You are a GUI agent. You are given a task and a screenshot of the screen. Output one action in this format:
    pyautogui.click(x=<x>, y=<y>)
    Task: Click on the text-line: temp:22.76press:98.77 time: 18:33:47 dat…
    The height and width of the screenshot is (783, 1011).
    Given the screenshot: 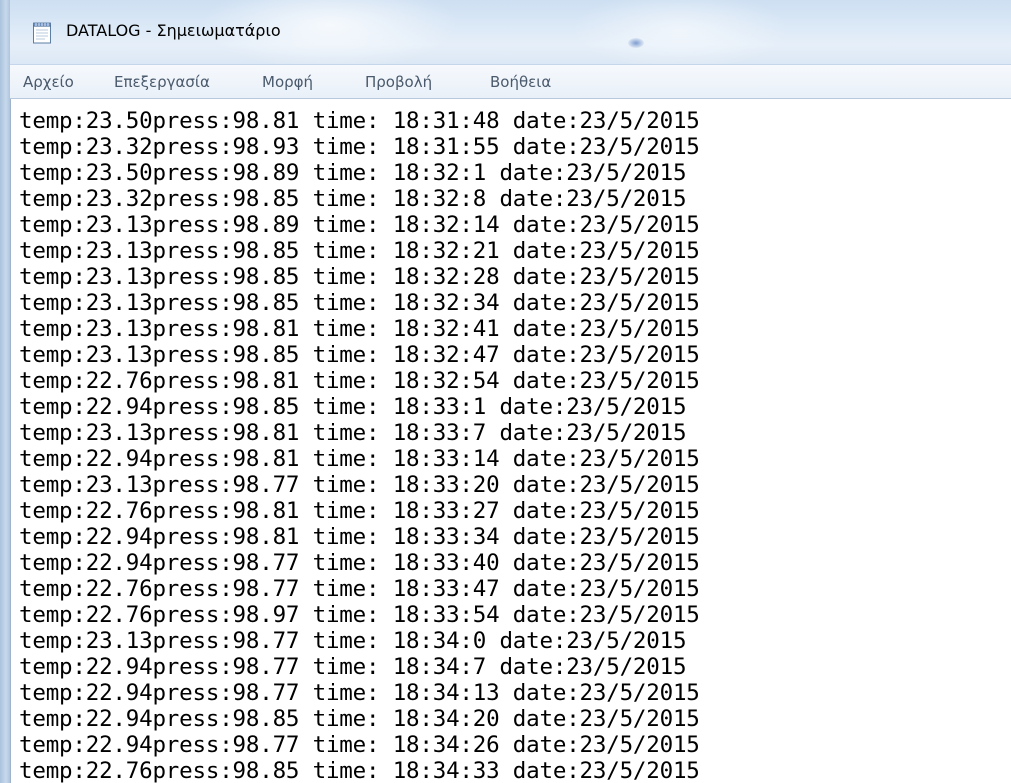 What is the action you would take?
    pyautogui.click(x=359, y=589)
    